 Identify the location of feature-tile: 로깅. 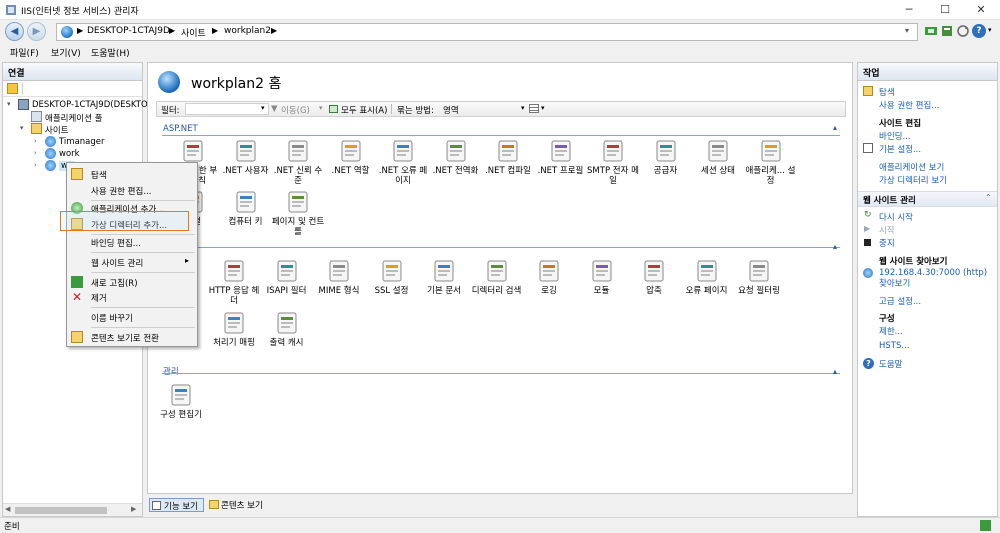
(549, 277).